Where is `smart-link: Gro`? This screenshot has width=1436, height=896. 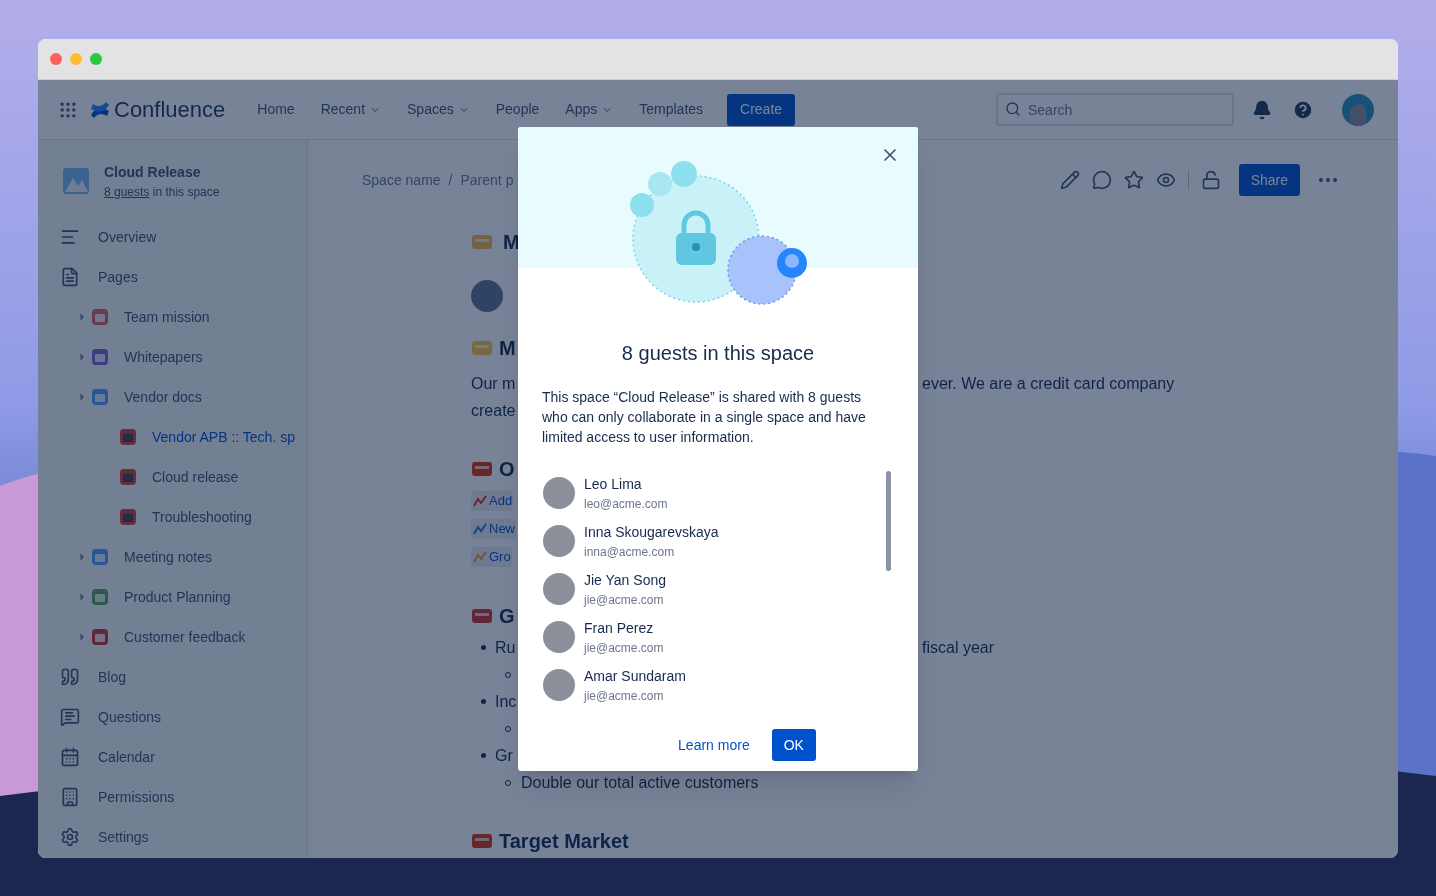 smart-link: Gro is located at coordinates (491, 557).